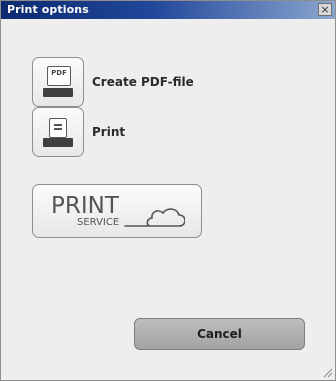 This screenshot has width=336, height=381. Describe the element at coordinates (143, 82) in the screenshot. I see `create-pdf-label: Create PDF-file` at that location.